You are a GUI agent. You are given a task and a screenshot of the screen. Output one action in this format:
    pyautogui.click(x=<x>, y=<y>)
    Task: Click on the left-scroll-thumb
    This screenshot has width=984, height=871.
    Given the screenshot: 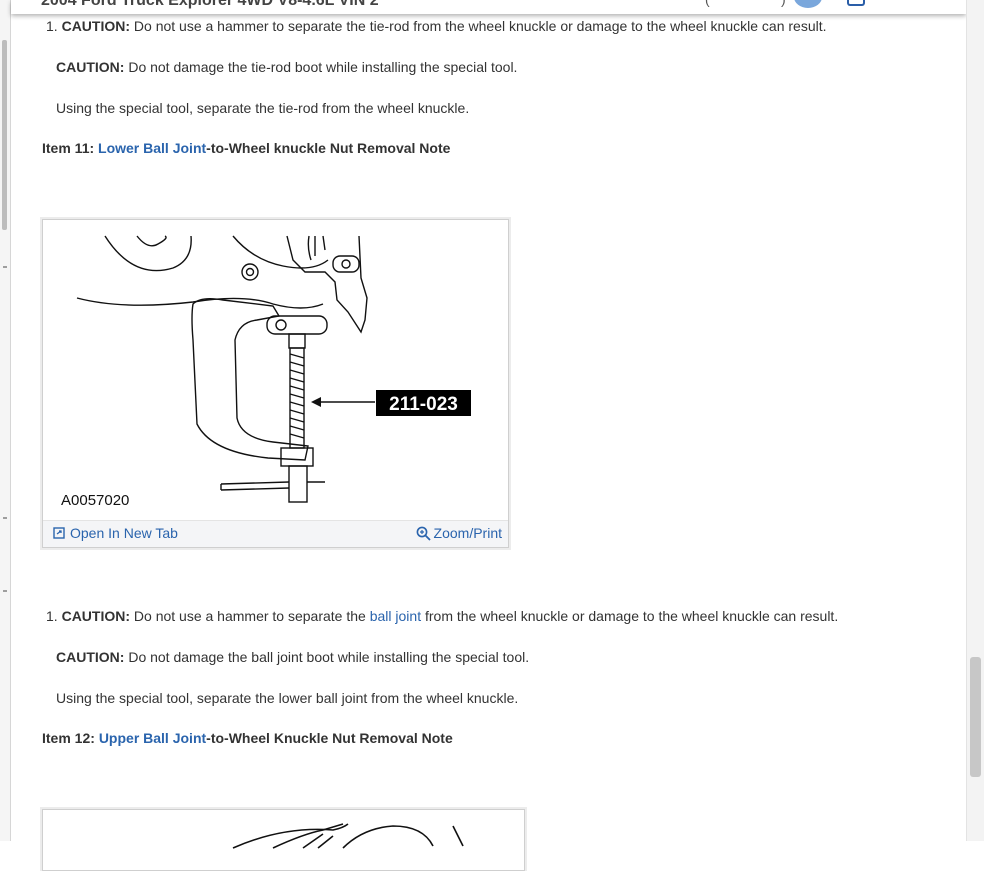 What is the action you would take?
    pyautogui.click(x=4, y=135)
    